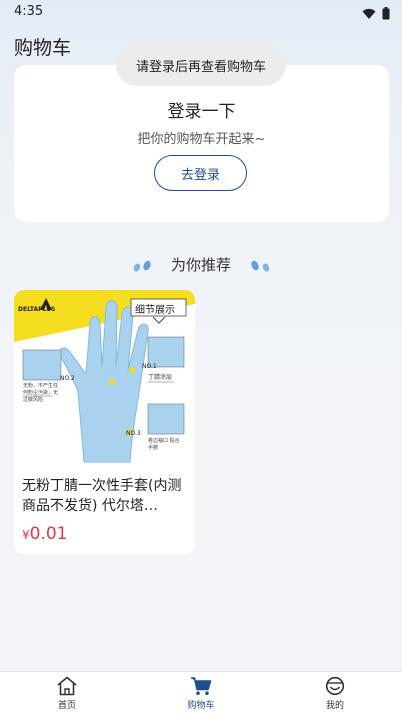 Image resolution: width=402 pixels, height=716 pixels. I want to click on right-drops-icon, so click(260, 267).